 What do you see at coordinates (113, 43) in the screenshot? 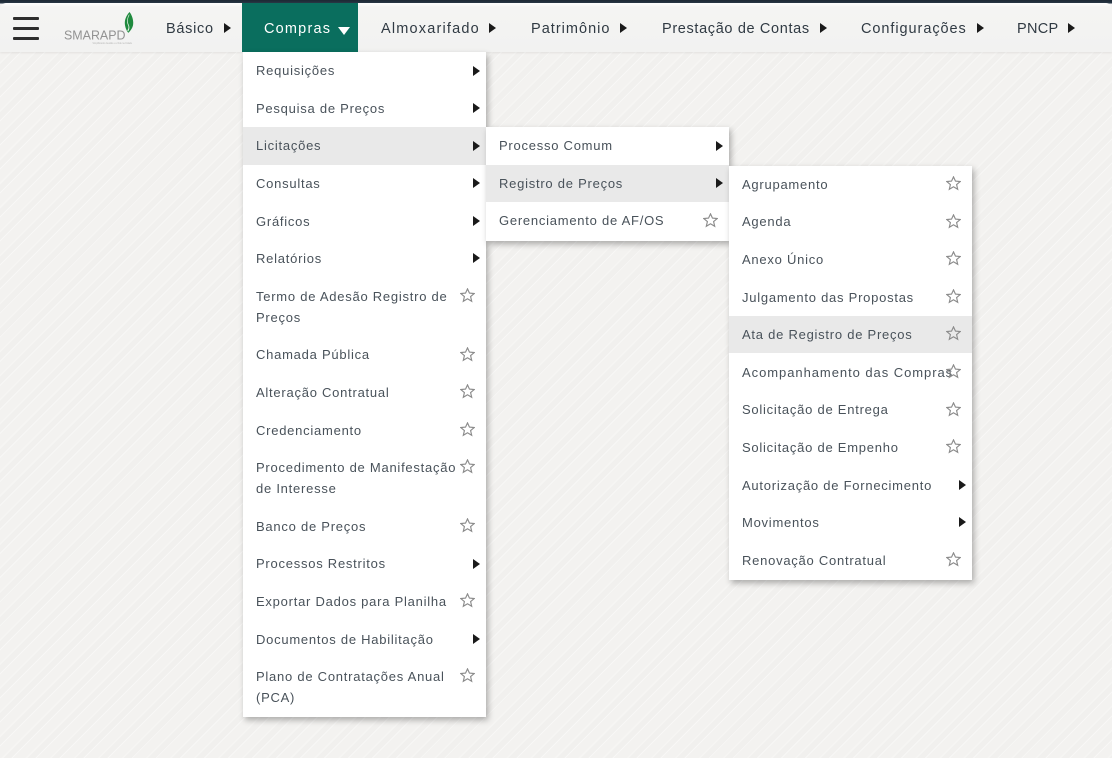
I see `svg-text:Simplificando Gestão e a Vida: Simplificando Gestão e a Vida na Cidade` at bounding box center [113, 43].